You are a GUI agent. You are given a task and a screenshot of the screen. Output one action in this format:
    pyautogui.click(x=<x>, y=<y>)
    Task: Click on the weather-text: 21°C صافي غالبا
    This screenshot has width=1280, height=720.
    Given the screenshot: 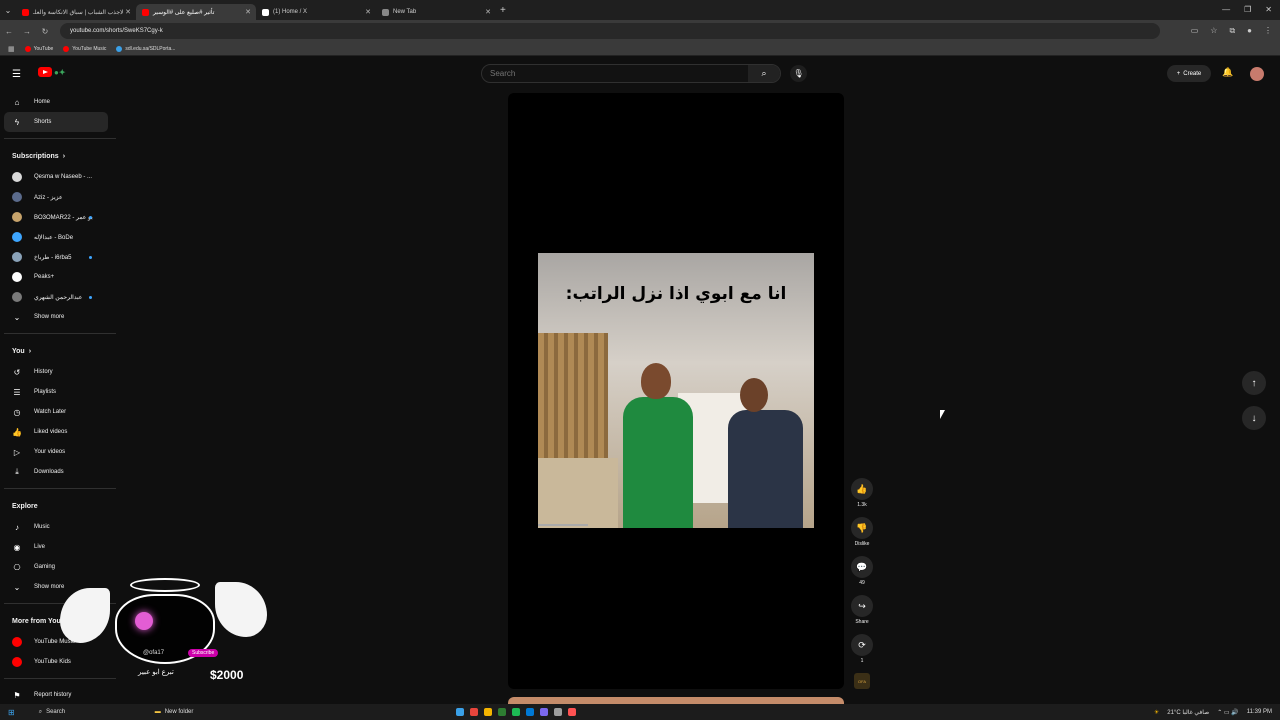 What is the action you would take?
    pyautogui.click(x=1188, y=712)
    